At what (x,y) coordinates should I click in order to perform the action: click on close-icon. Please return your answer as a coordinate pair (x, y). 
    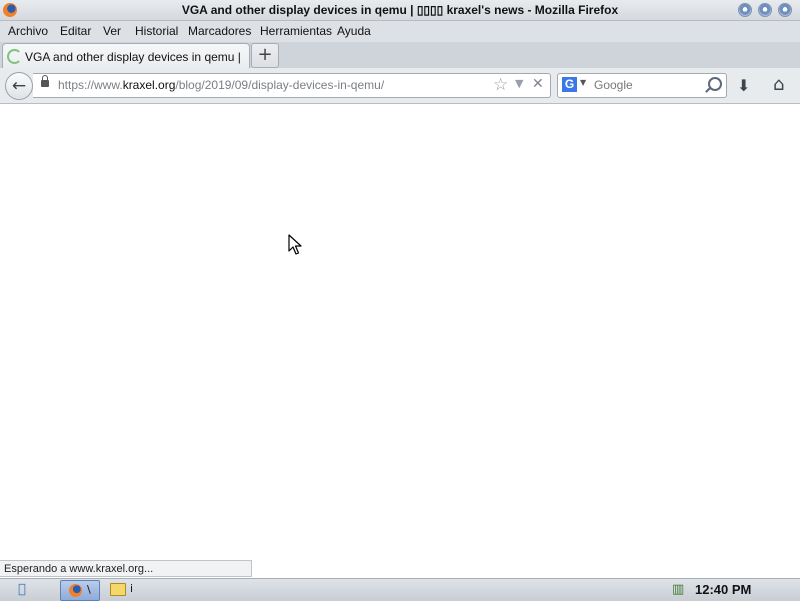
    Looking at the image, I should click on (785, 10).